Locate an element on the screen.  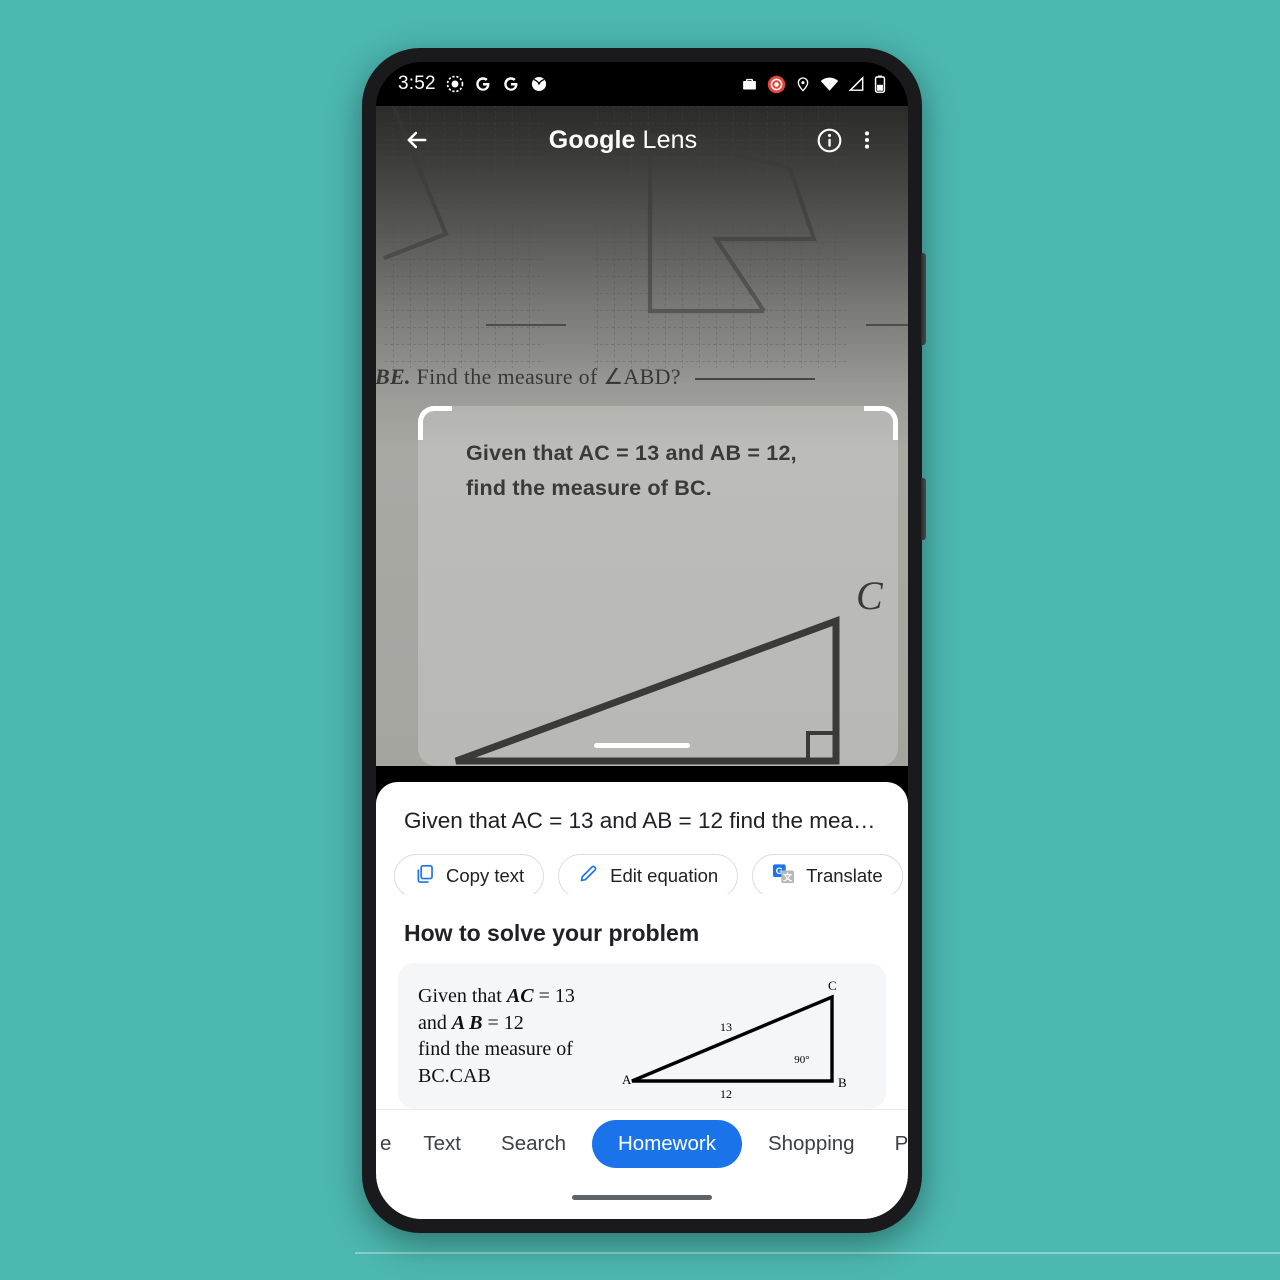
back-arrow-icon is located at coordinates (417, 140).